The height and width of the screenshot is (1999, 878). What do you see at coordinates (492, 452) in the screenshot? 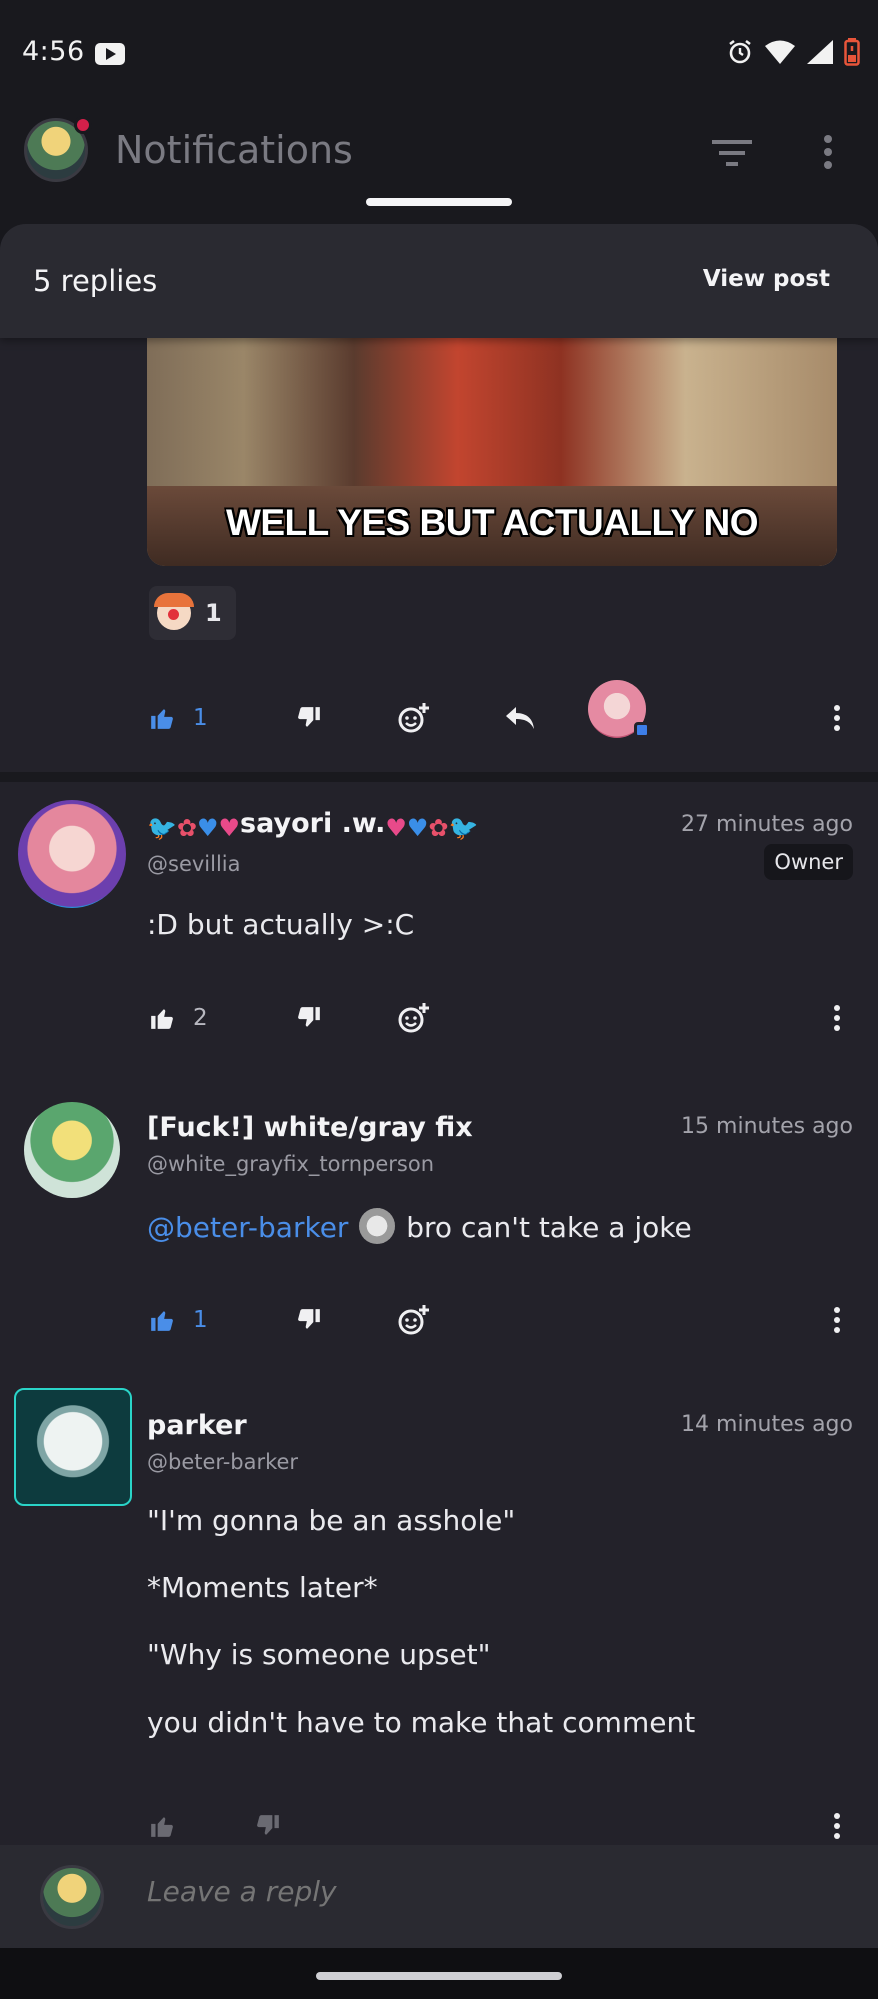
I see `gif-image: WELL YES BUT ACTUALLY NO` at bounding box center [492, 452].